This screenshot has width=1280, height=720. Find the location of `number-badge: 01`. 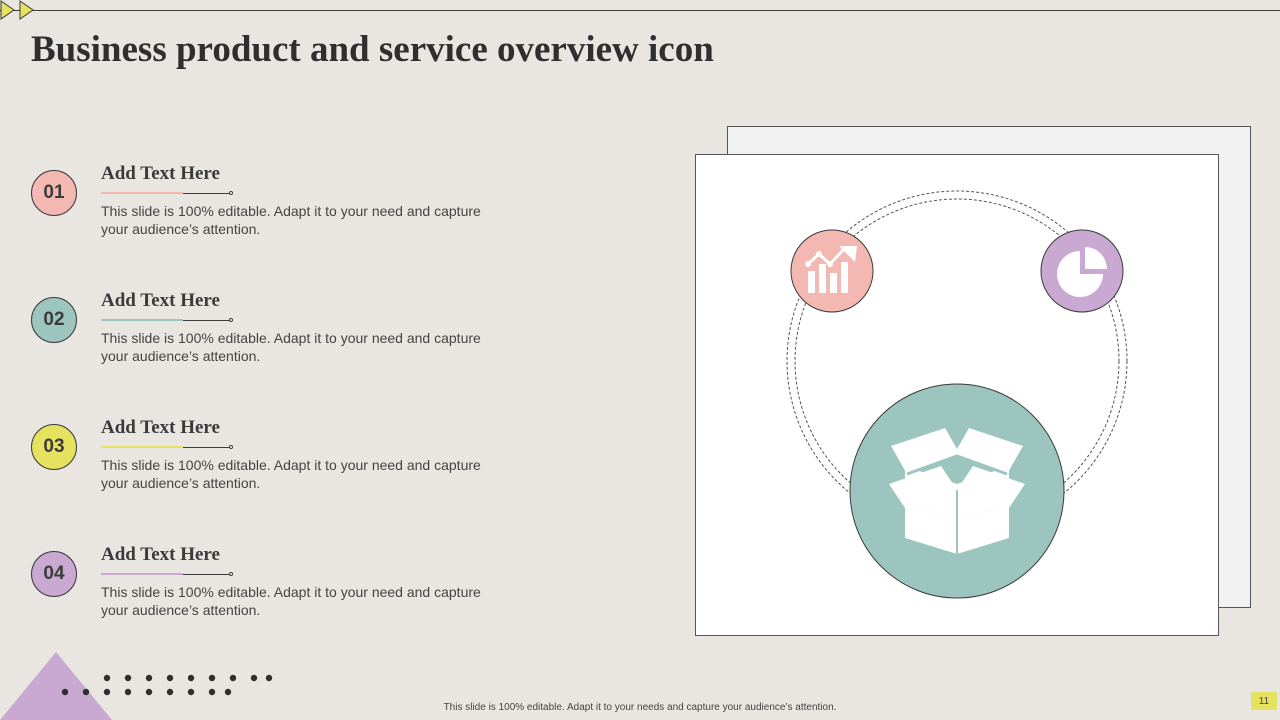

number-badge: 01 is located at coordinates (54, 193).